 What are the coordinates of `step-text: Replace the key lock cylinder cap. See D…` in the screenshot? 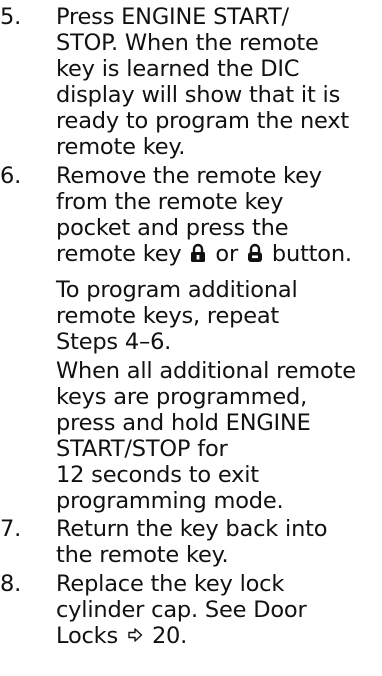 It's located at (216, 610).